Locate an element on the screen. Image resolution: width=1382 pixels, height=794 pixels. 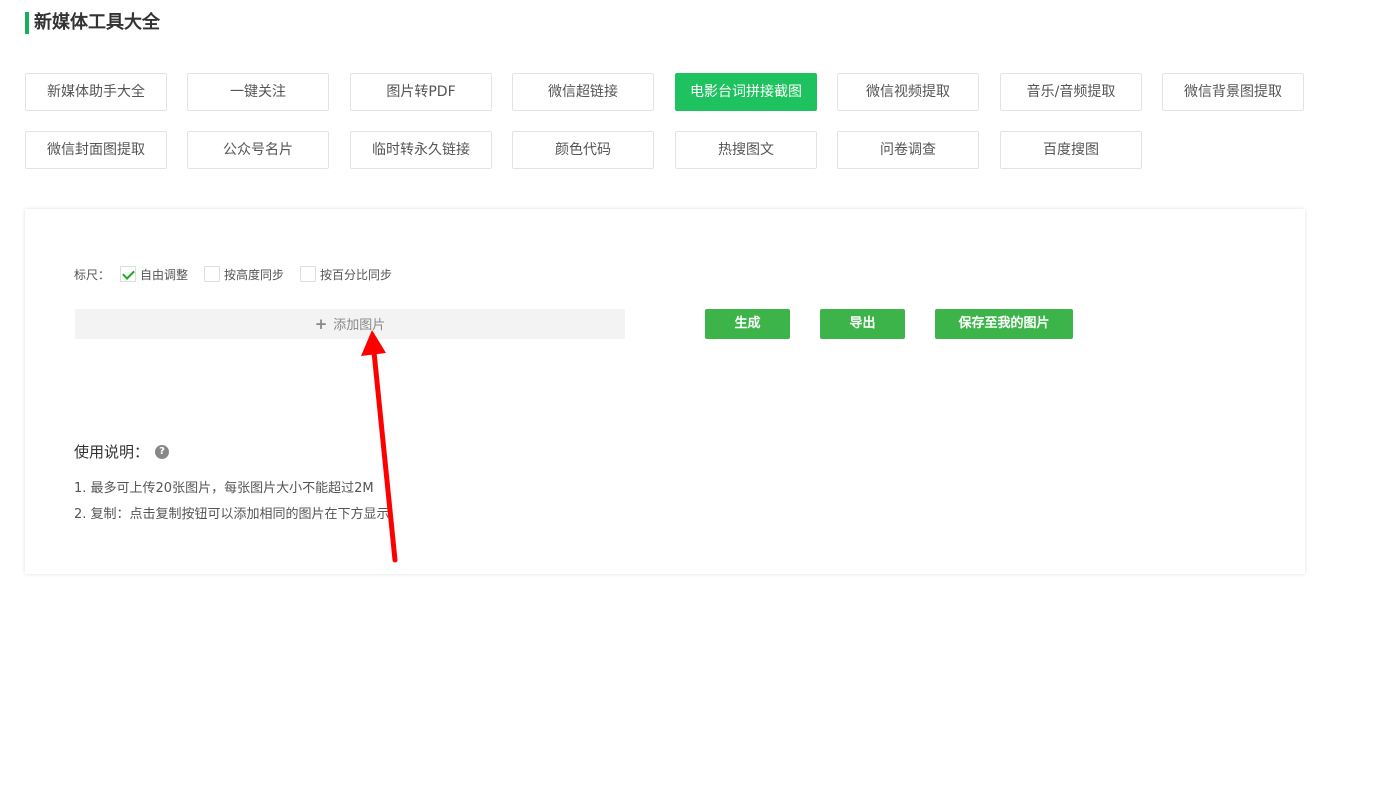
tool-button-2: 一键关注 is located at coordinates (258, 92).